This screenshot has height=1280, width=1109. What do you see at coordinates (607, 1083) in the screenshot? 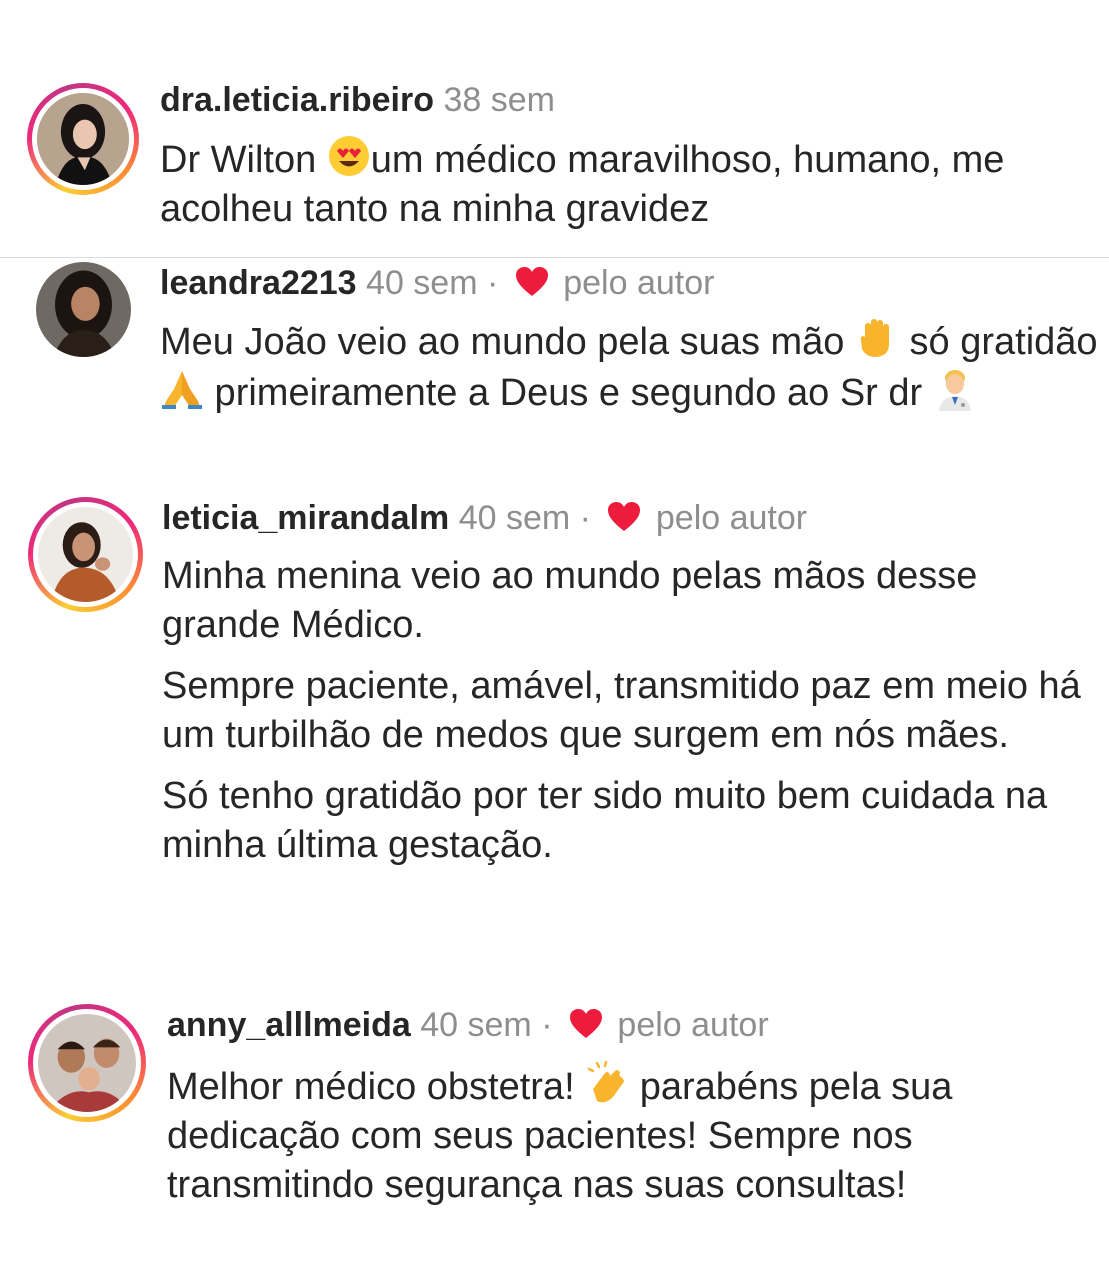
I see `clapping-hands-emoji` at bounding box center [607, 1083].